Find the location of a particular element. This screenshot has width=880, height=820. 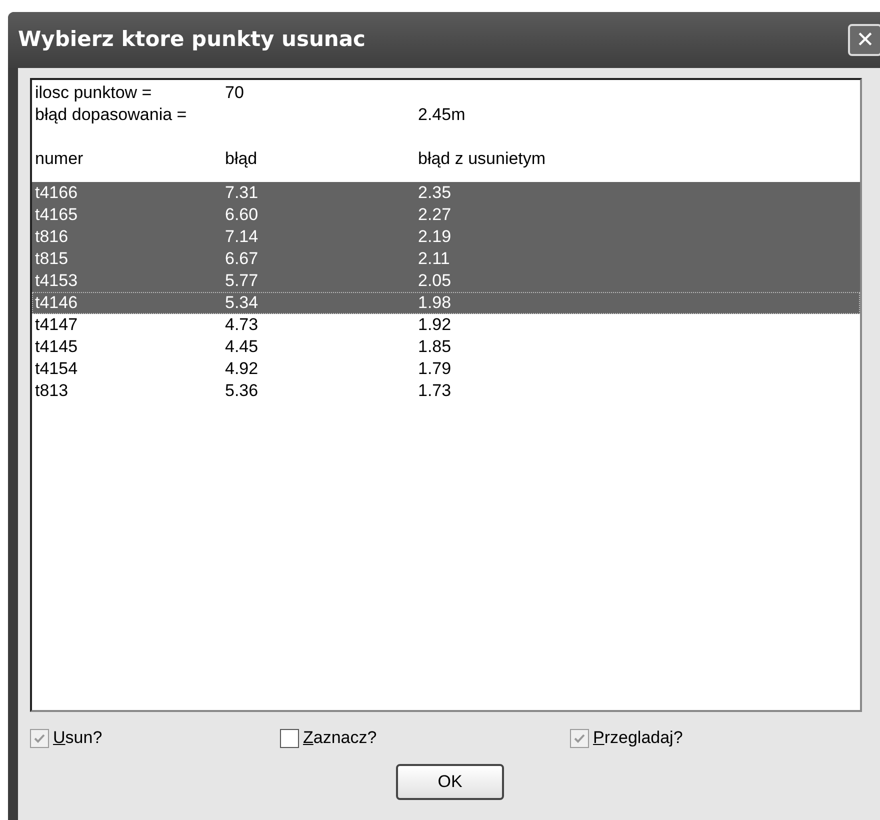

list-row: t4166 7.31 2.35 is located at coordinates (446, 193).